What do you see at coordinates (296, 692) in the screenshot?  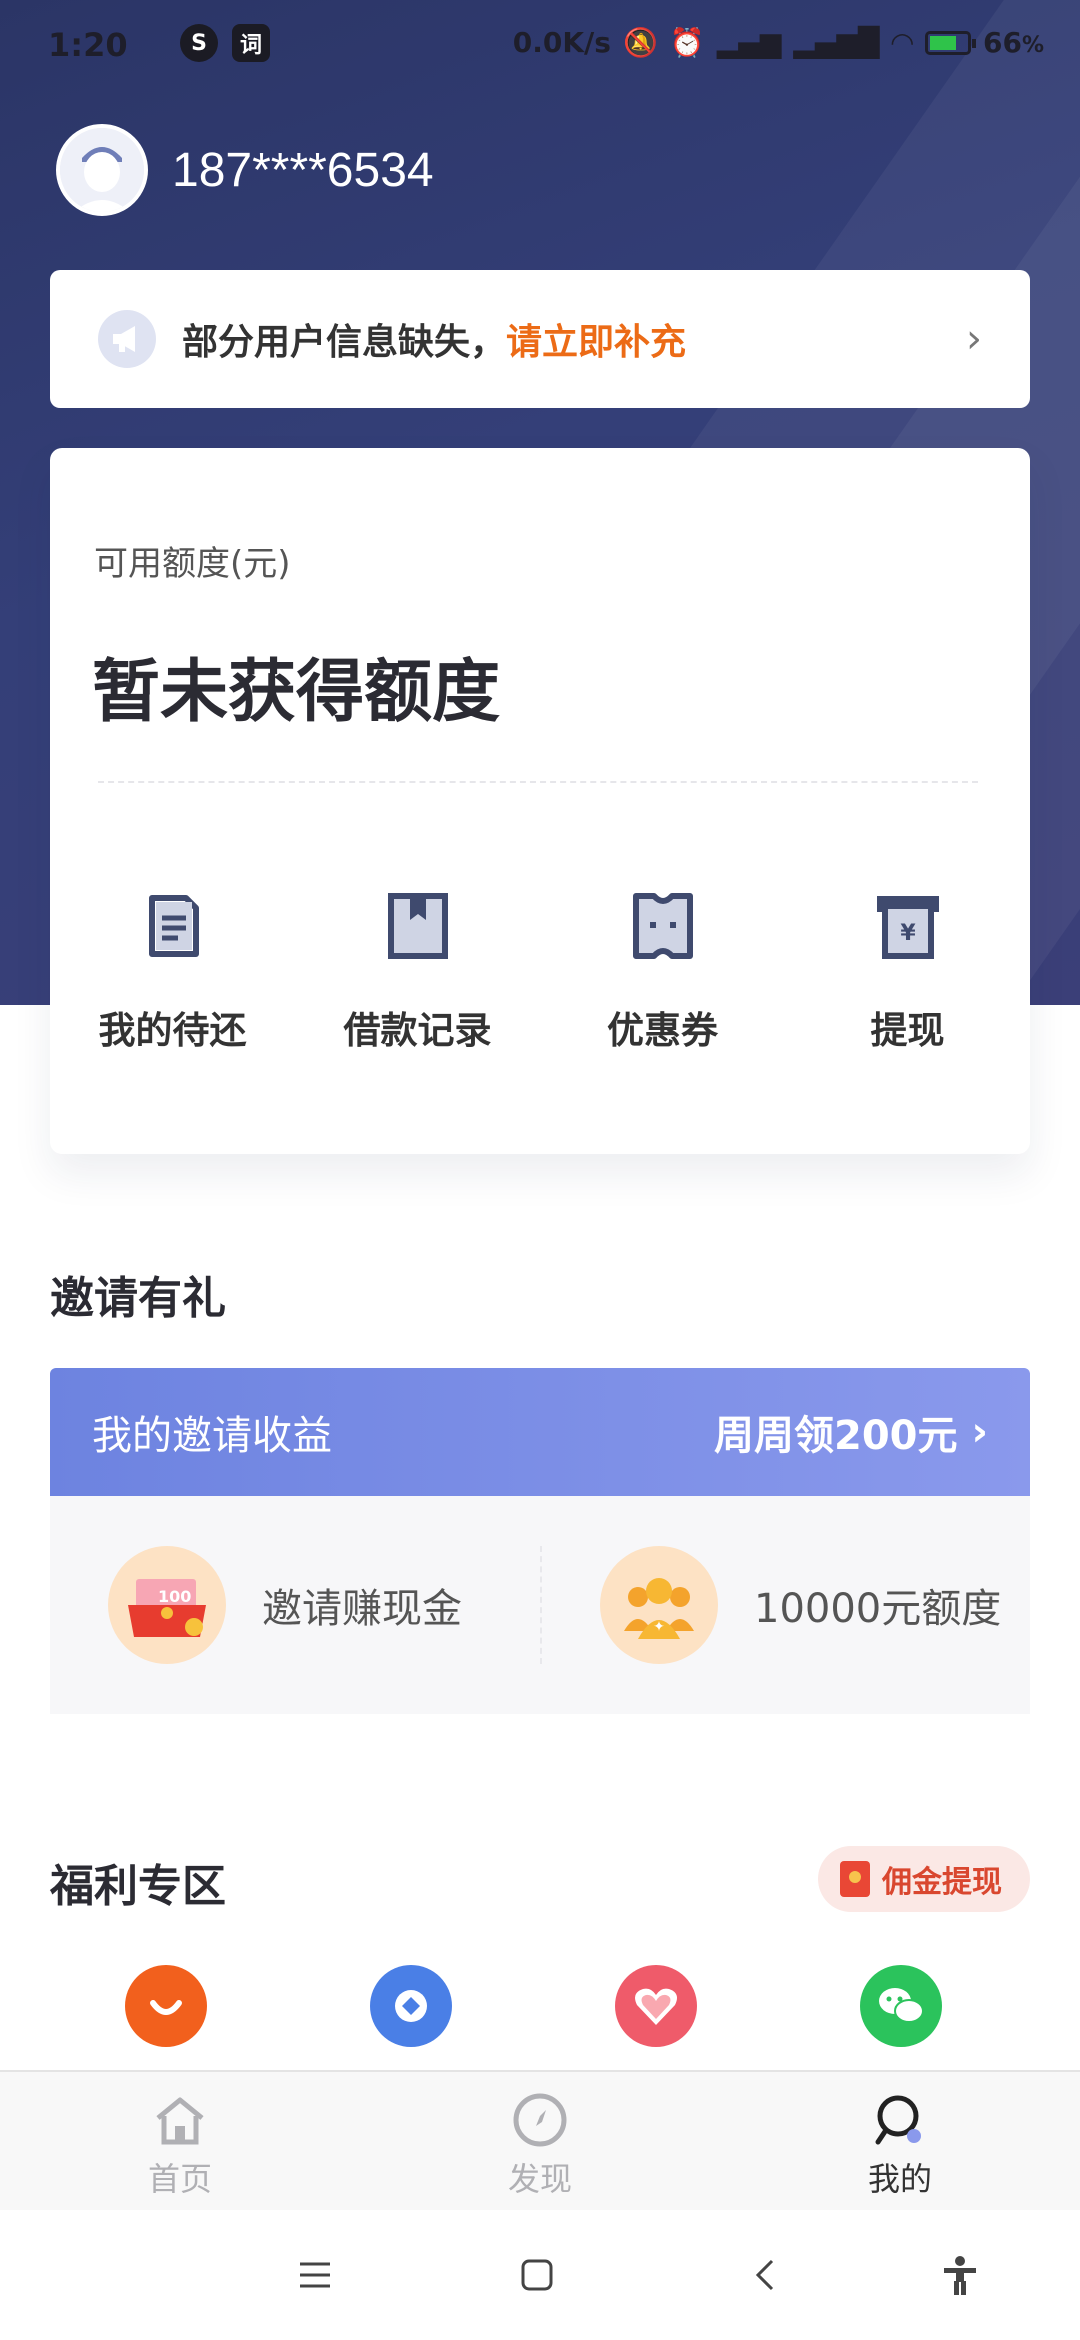 I see `credit-amount: 暂未获得额度` at bounding box center [296, 692].